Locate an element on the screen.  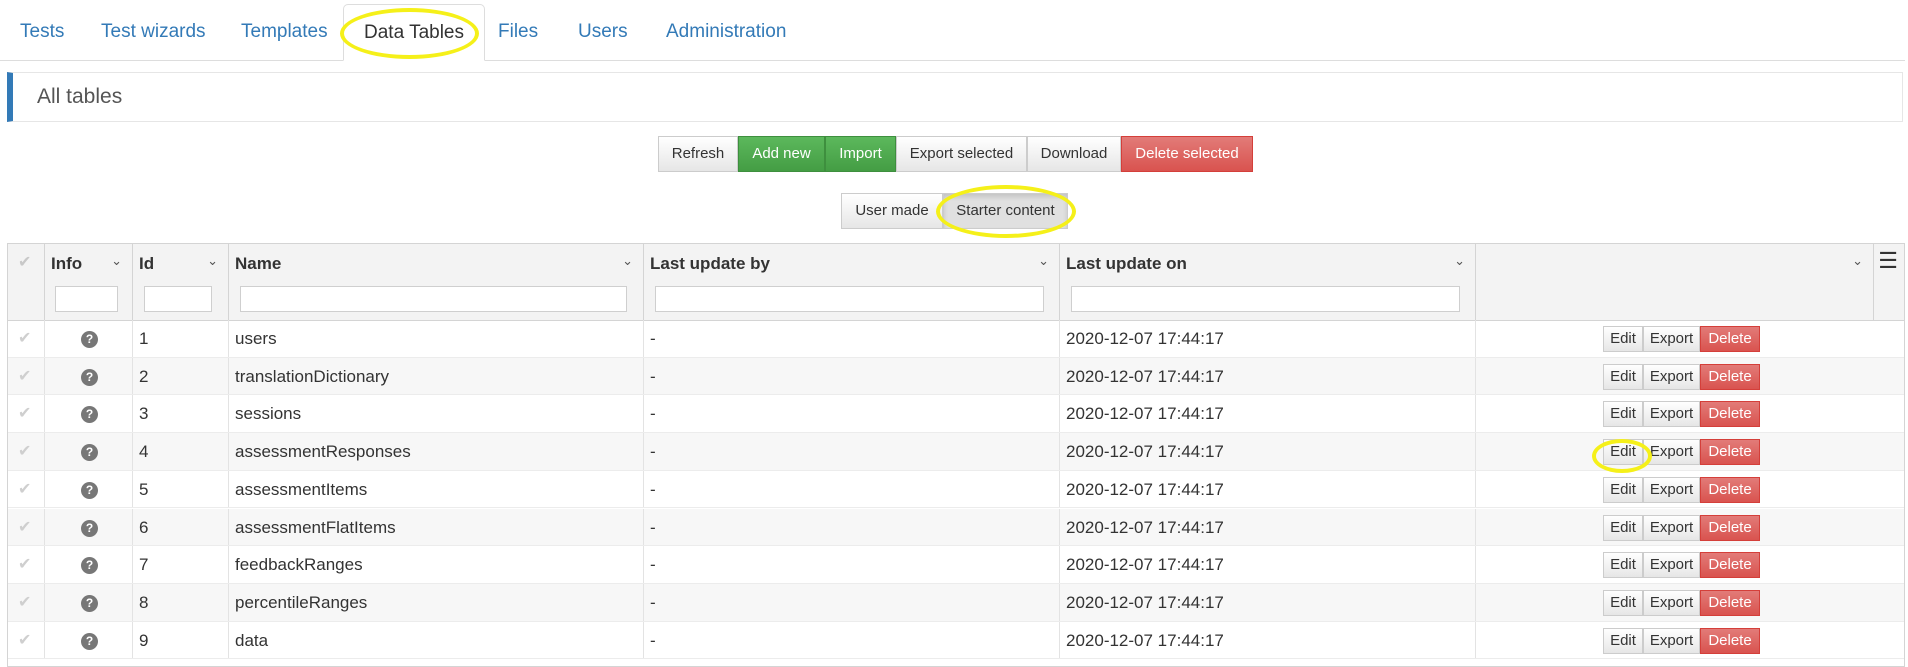
name-cell: assessmentItems is located at coordinates (436, 489).